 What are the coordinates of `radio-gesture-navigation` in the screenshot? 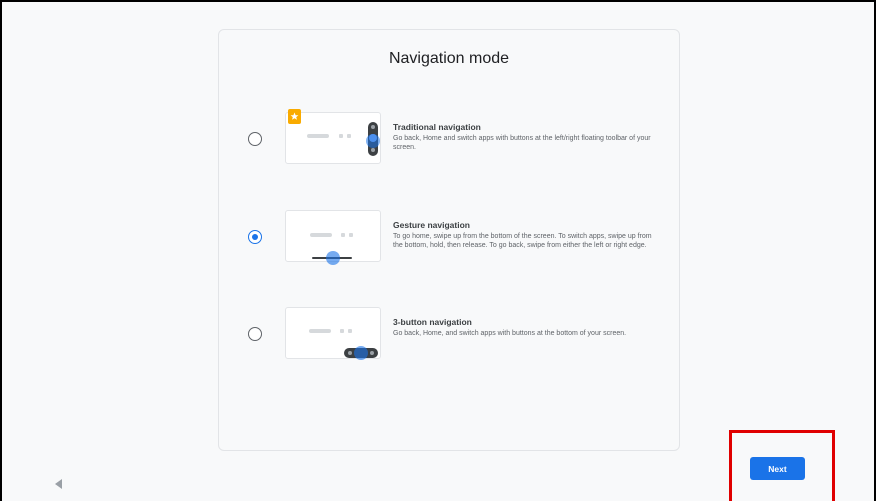 It's located at (255, 237).